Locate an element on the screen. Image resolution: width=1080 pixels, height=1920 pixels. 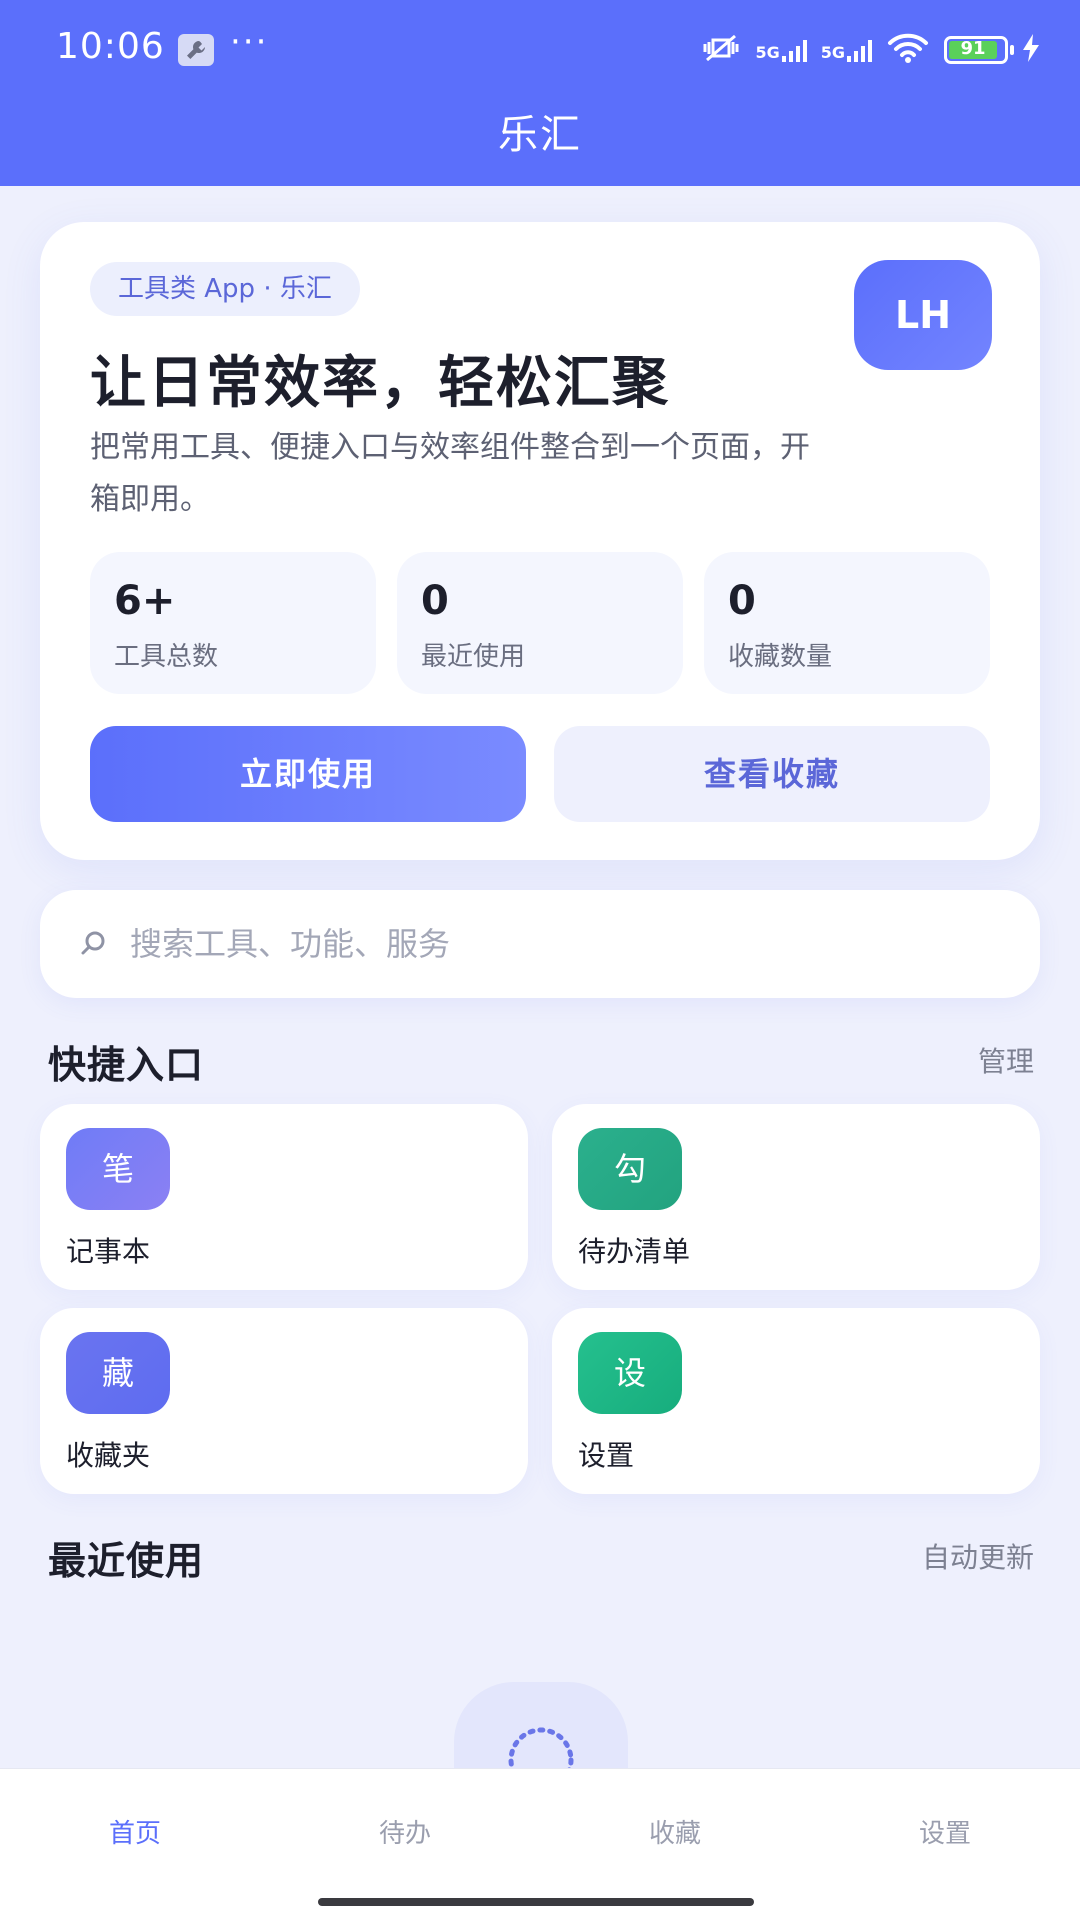
stat-recent-used: 0 最近使用 is located at coordinates (540, 623).